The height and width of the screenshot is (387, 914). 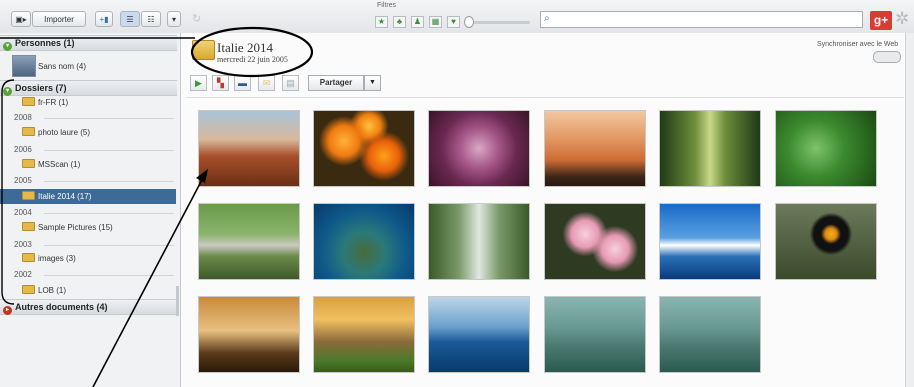 What do you see at coordinates (252, 52) in the screenshot?
I see `annotation-ellipse` at bounding box center [252, 52].